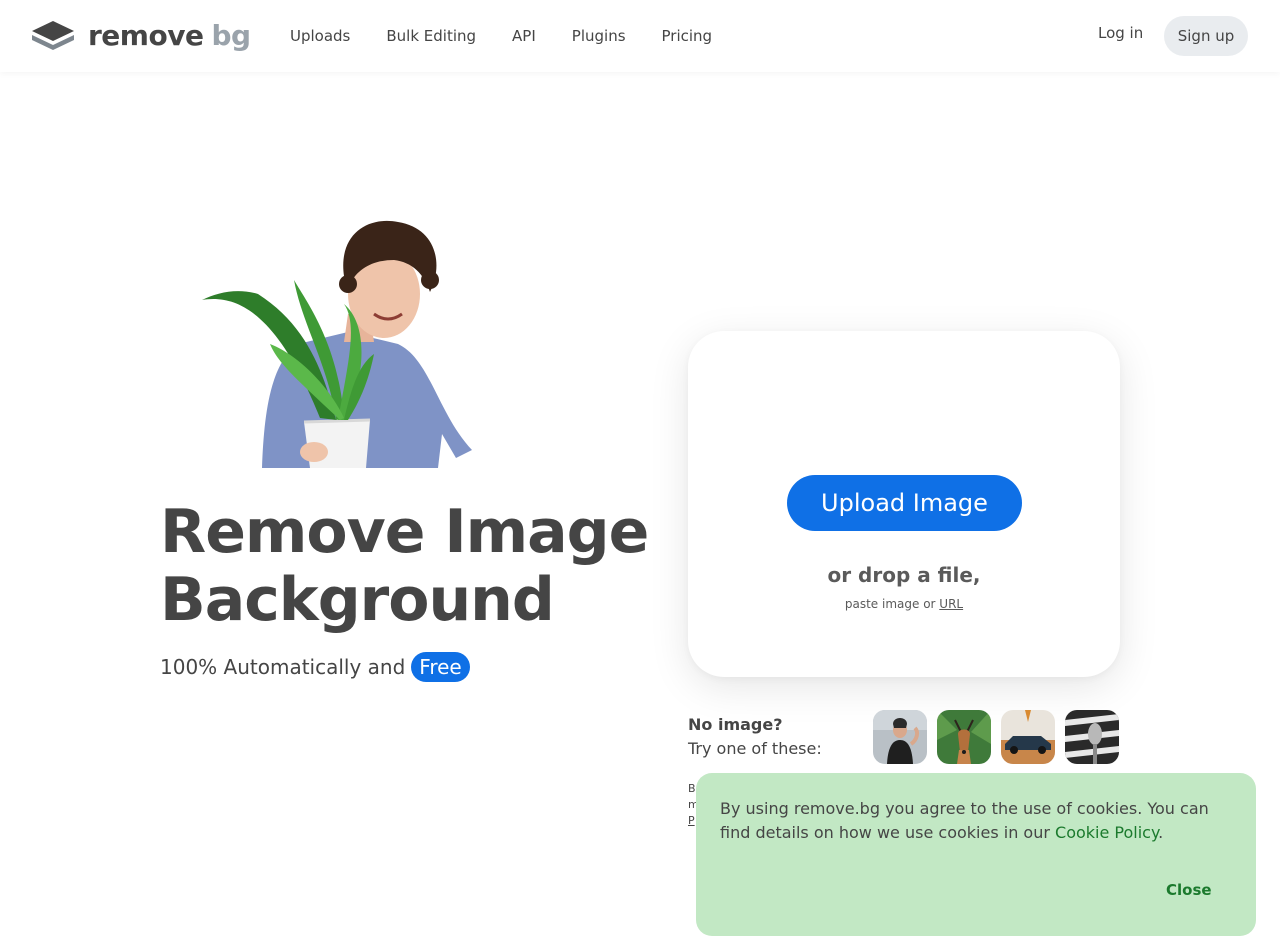 The image size is (1280, 936). Describe the element at coordinates (524, 36) in the screenshot. I see `nav-api: API` at that location.